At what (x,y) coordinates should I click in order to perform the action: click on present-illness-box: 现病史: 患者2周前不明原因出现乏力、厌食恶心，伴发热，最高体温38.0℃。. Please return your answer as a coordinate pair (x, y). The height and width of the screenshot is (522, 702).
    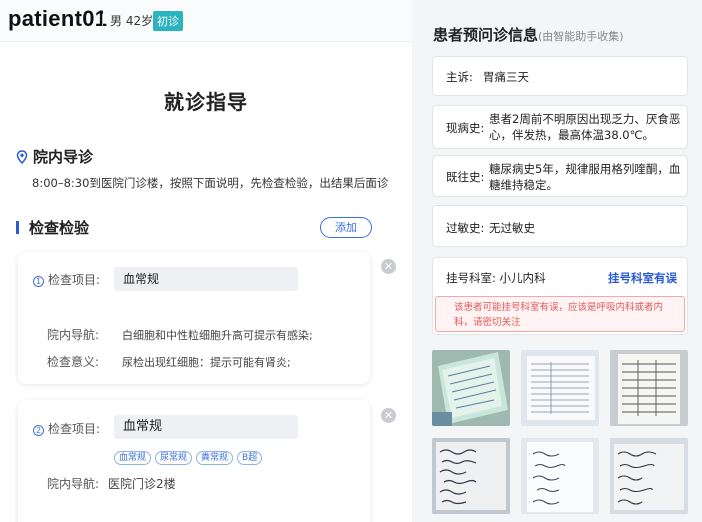
    Looking at the image, I should click on (560, 127).